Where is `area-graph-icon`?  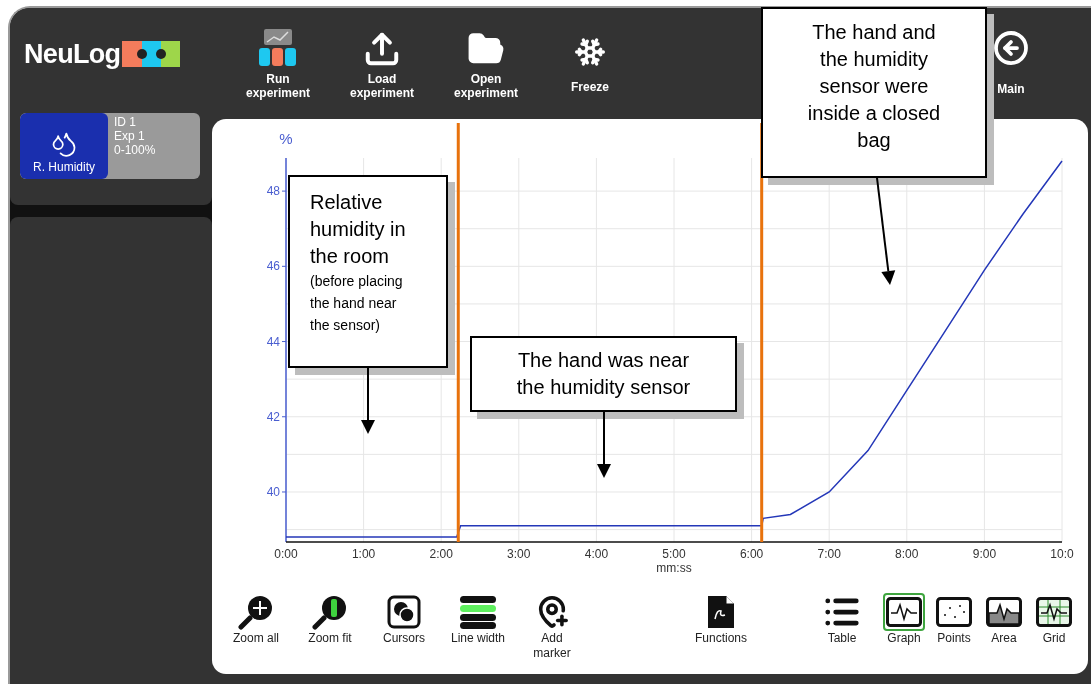
area-graph-icon is located at coordinates (1004, 612).